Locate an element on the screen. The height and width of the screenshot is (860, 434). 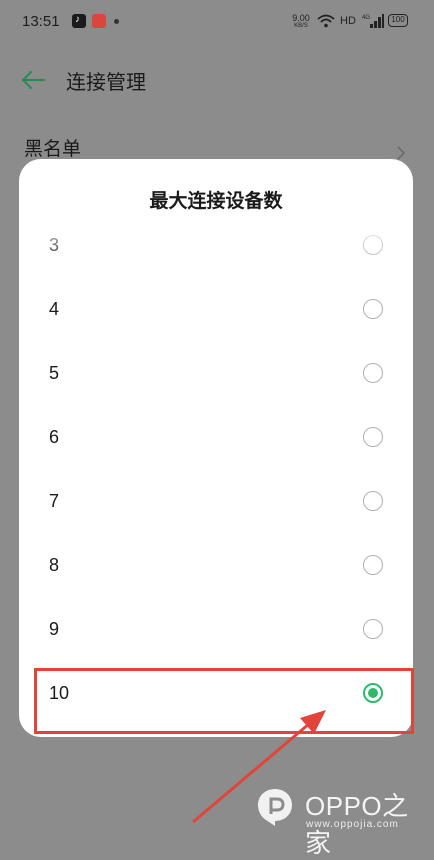
annotation-arrow-icon is located at coordinates (259, 767).